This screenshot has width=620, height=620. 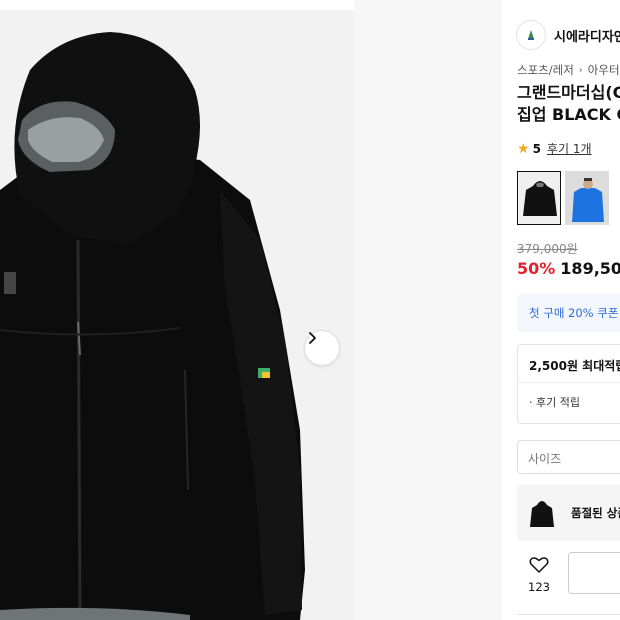 I want to click on product-title-line2: 집업 BLACK CI, so click(x=568, y=114).